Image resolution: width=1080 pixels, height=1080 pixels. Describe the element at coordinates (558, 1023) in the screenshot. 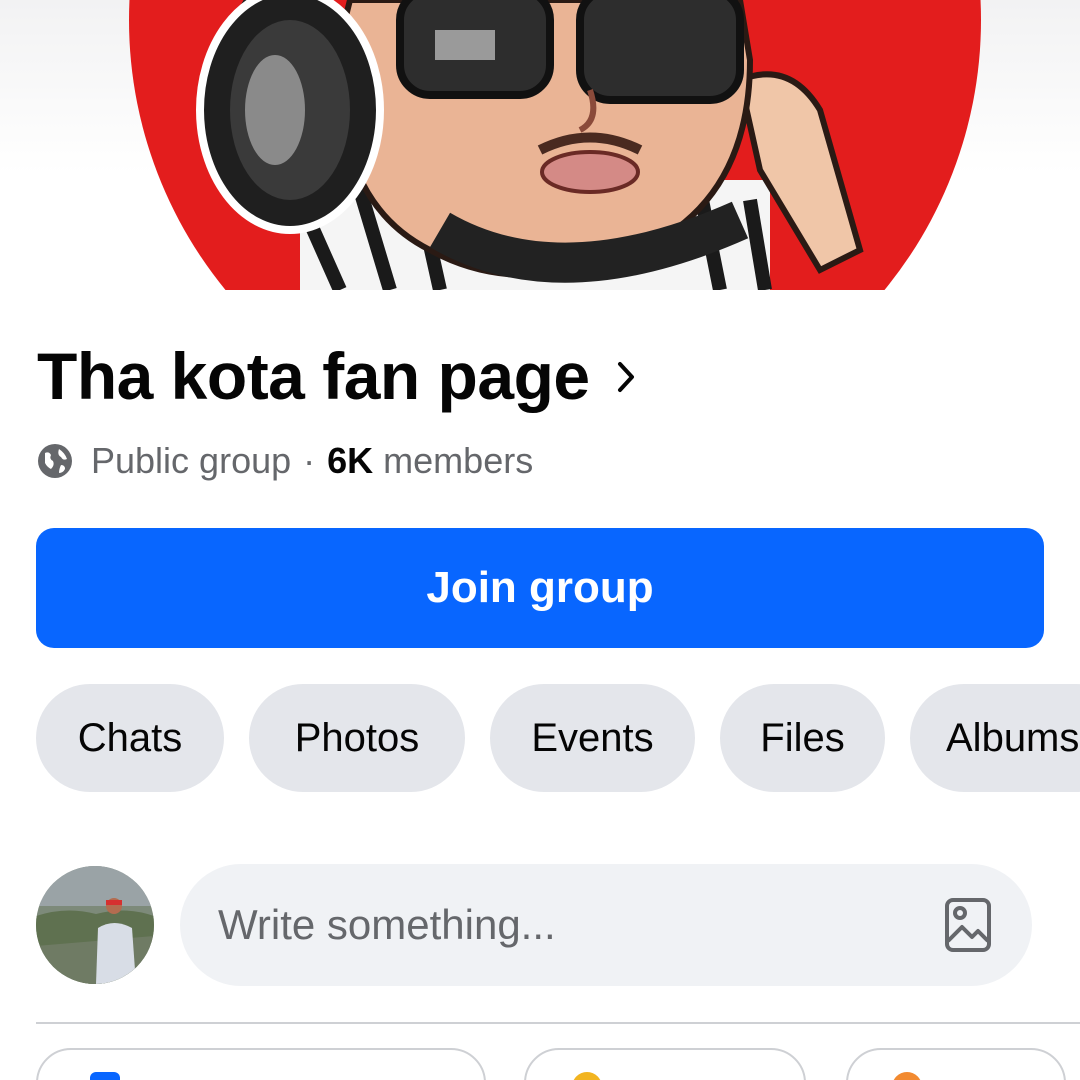

I see `divider` at that location.